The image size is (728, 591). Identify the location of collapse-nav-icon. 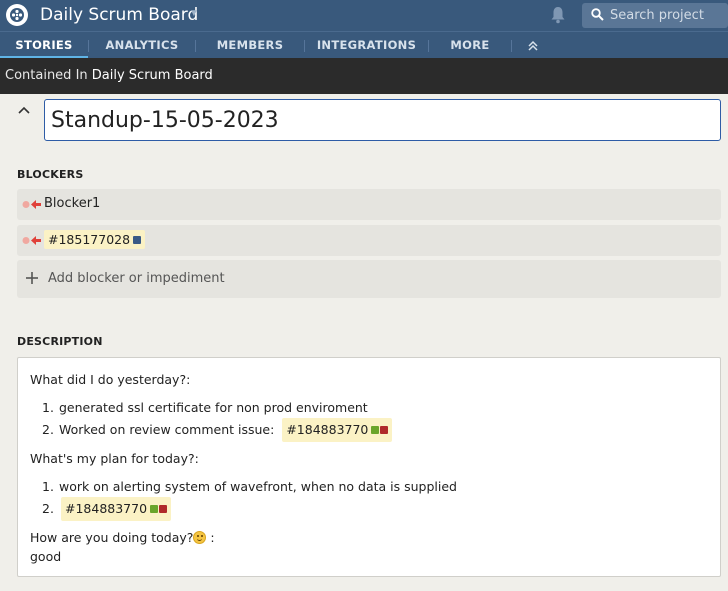
(533, 46).